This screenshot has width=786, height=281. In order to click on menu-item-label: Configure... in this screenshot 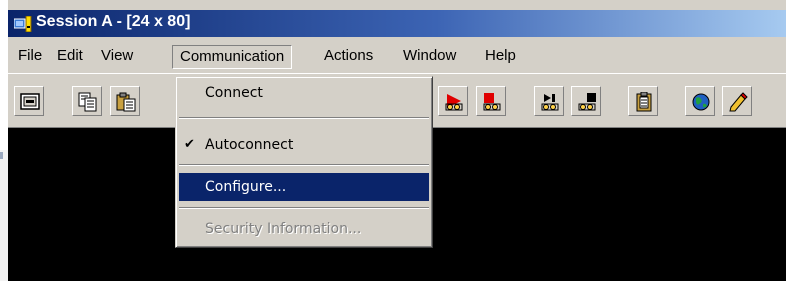, I will do `click(246, 187)`.